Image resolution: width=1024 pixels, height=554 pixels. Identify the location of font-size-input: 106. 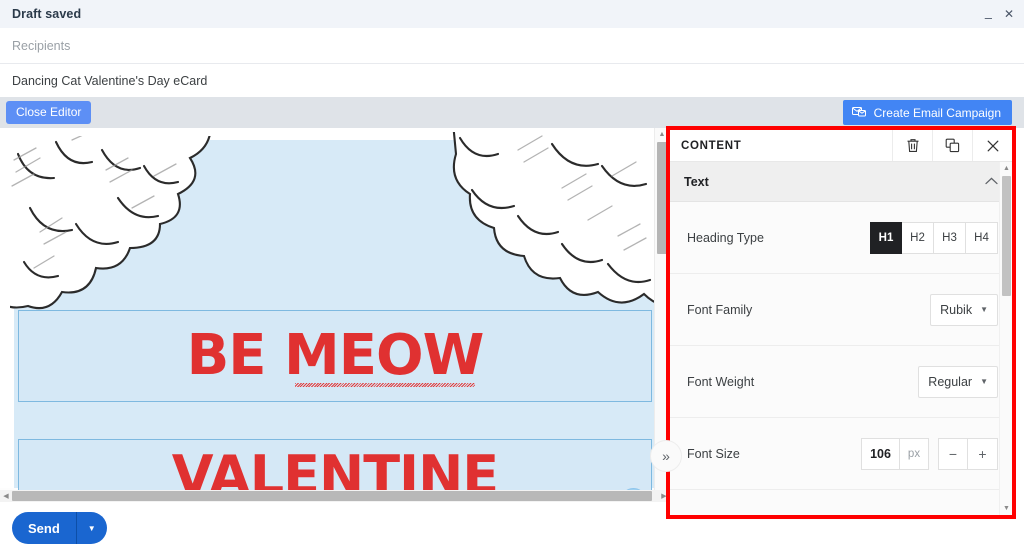
(880, 453).